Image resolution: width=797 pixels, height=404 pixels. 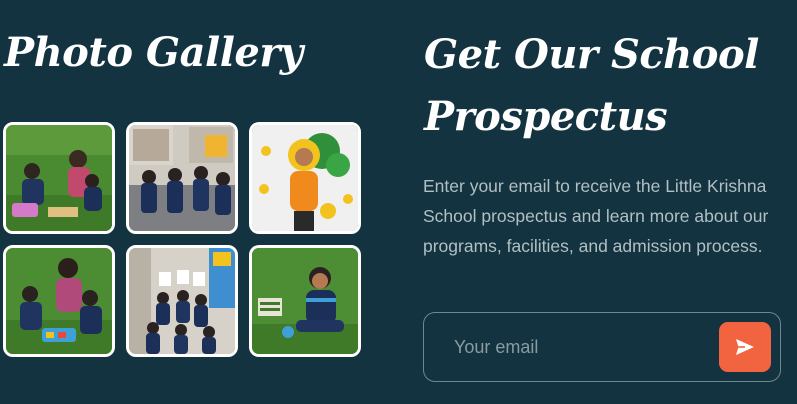 I want to click on send-button, so click(x=745, y=347).